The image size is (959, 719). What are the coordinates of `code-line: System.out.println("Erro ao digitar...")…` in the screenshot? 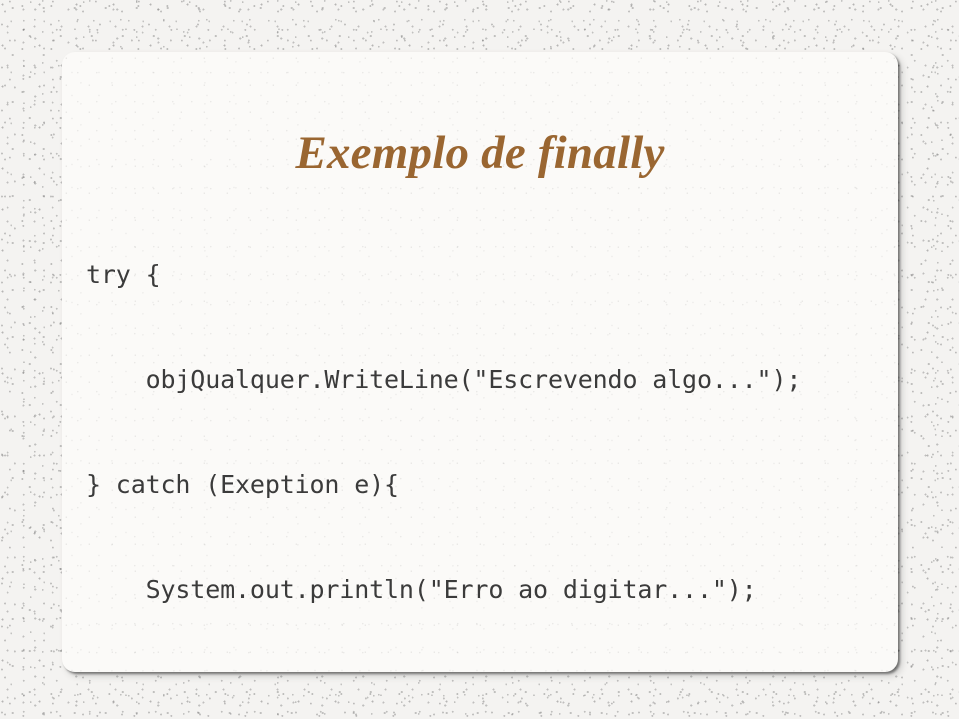 It's located at (421, 589).